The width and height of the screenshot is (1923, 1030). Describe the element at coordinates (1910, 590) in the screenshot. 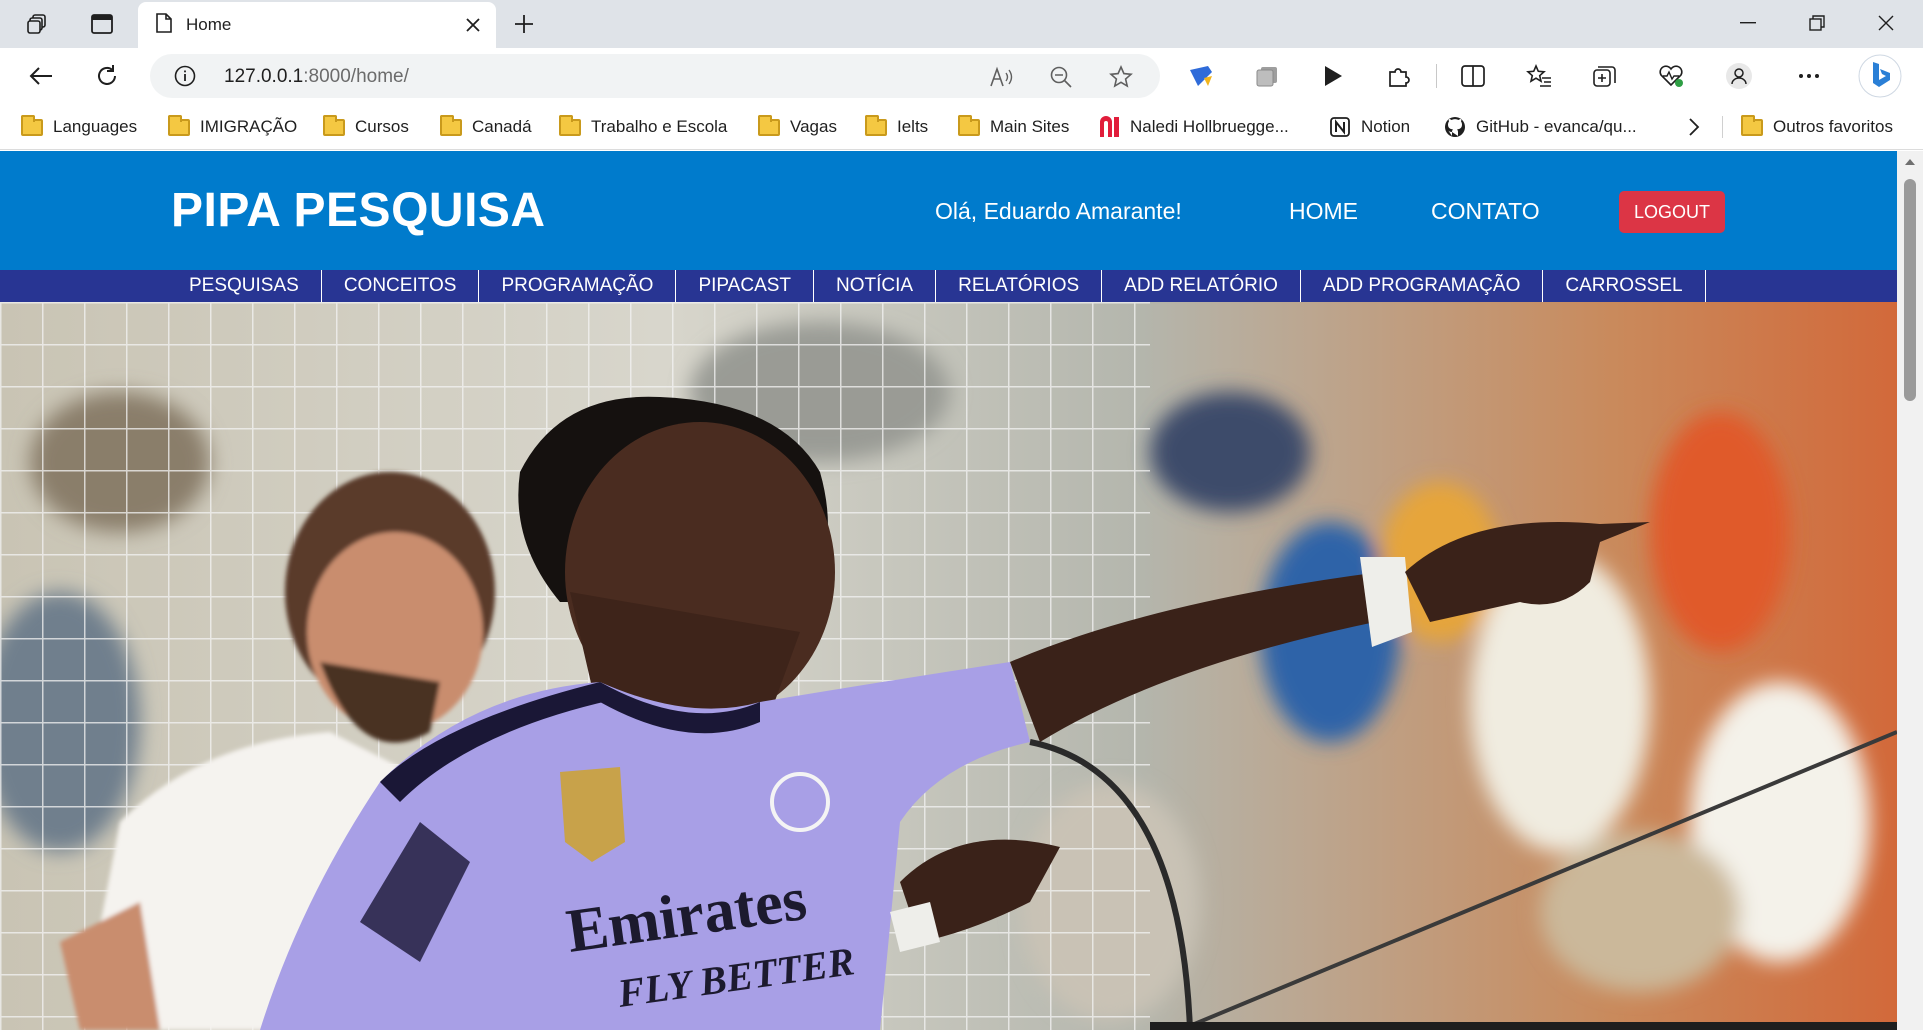

I see `page-scrollbar` at that location.